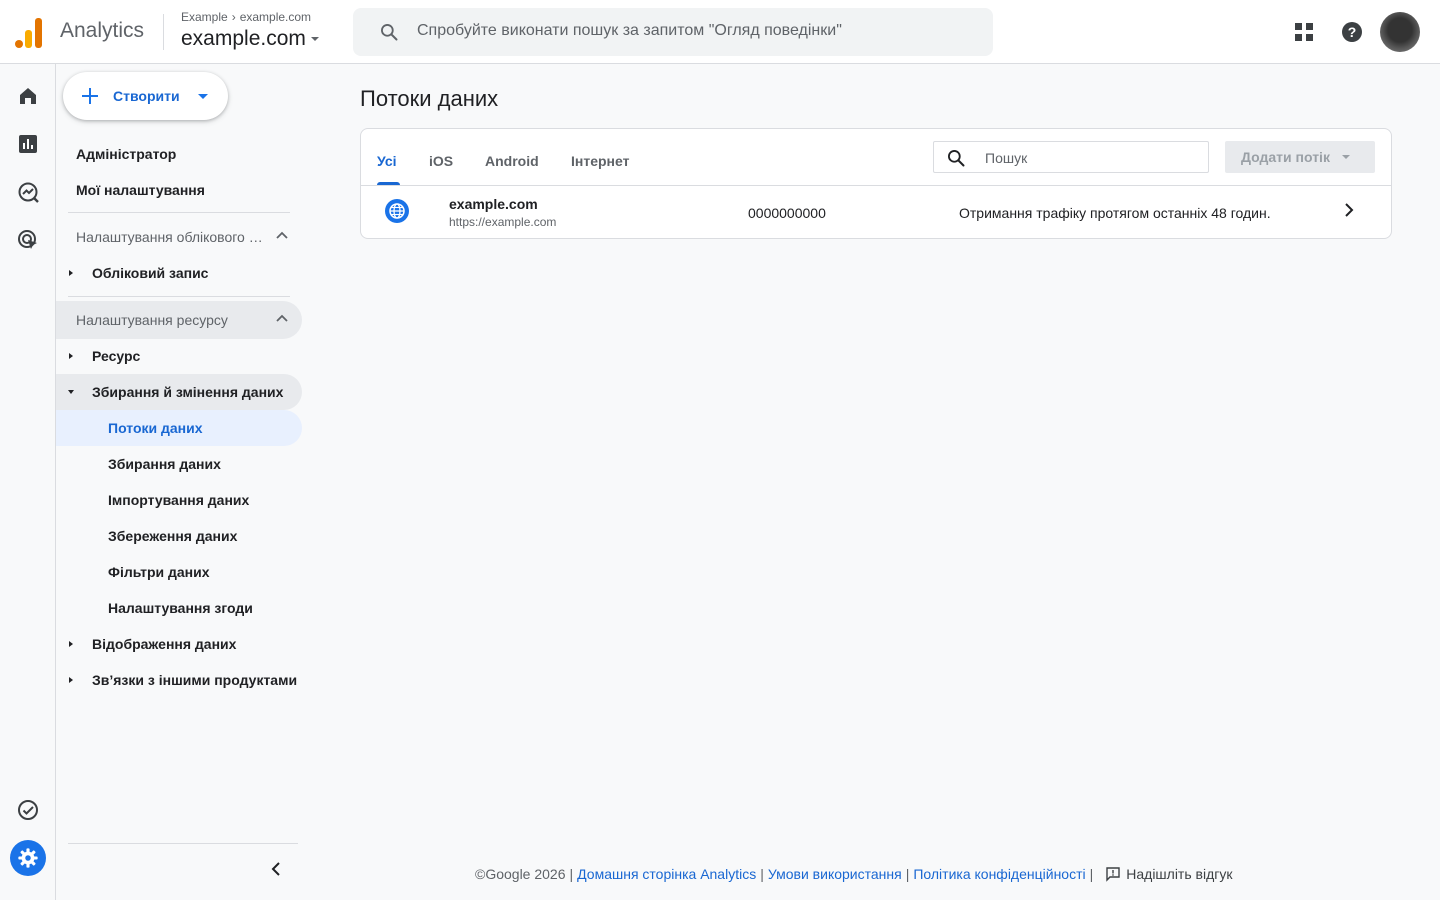 The height and width of the screenshot is (900, 1440). Describe the element at coordinates (233, 17) in the screenshot. I see `chevron-right-icon: ›` at that location.